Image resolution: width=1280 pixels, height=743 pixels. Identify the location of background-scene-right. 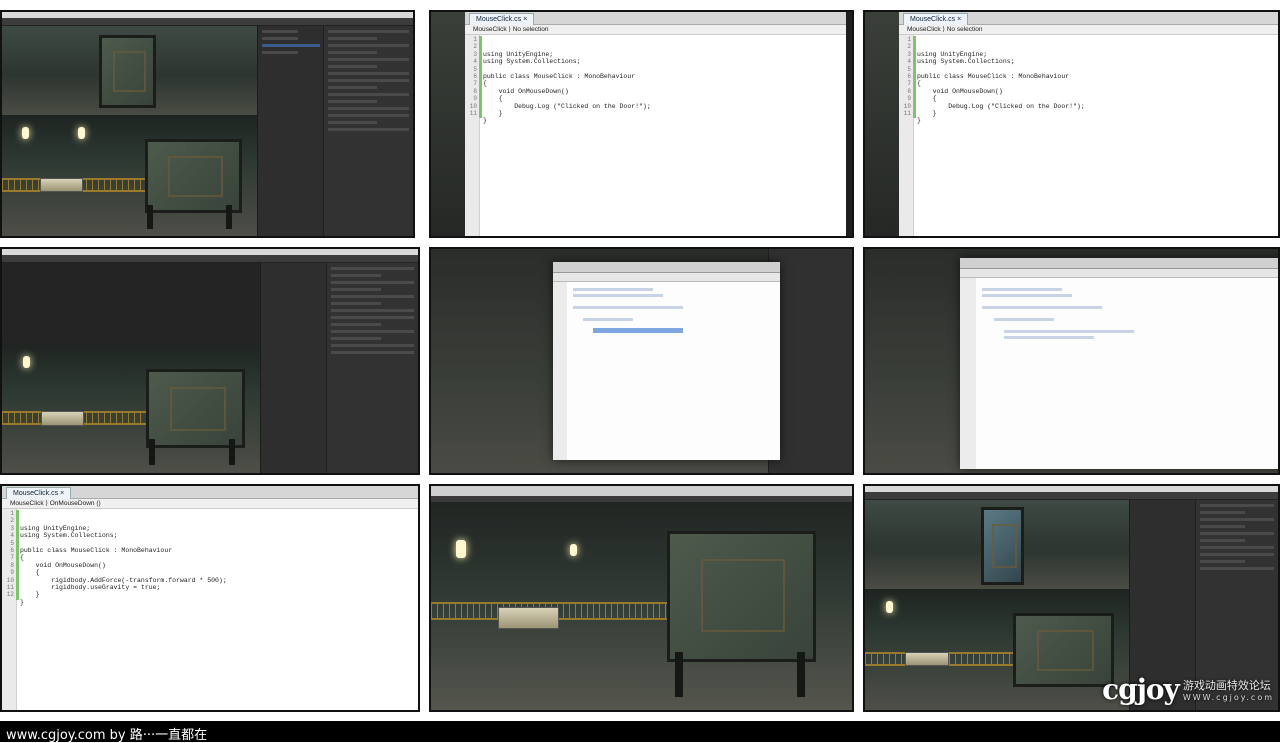
(849, 124).